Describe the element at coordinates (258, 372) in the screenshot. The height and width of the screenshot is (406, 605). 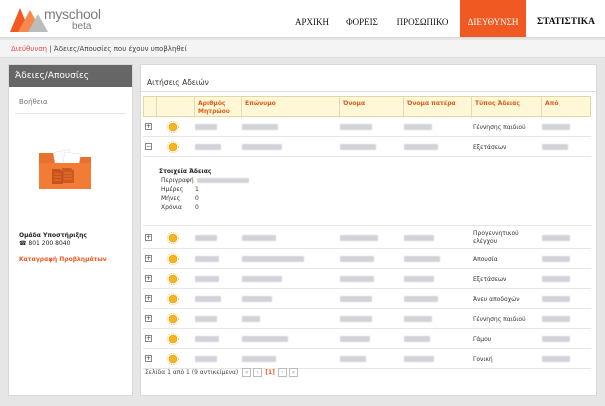
I see `prev-page-button: ‹` at that location.